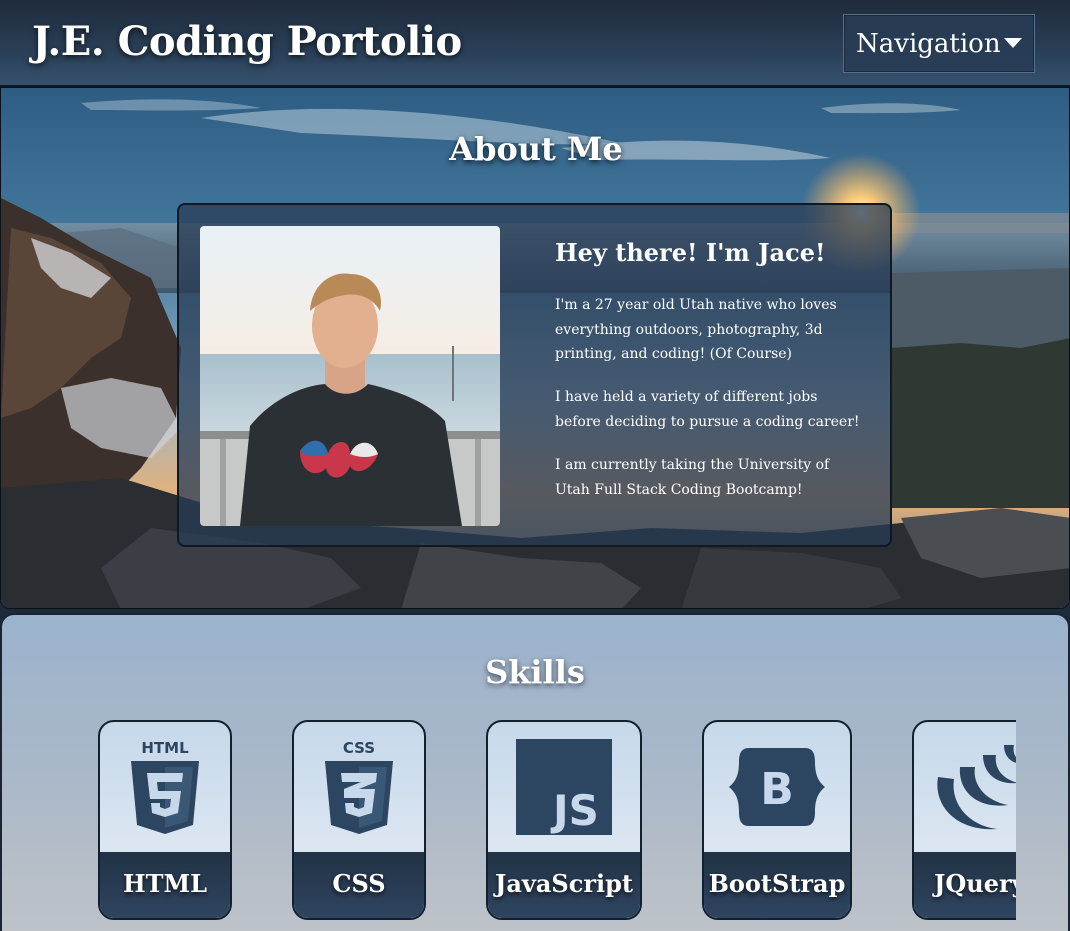 The width and height of the screenshot is (1070, 931). Describe the element at coordinates (165, 883) in the screenshot. I see `skill-label-html: HTML` at that location.